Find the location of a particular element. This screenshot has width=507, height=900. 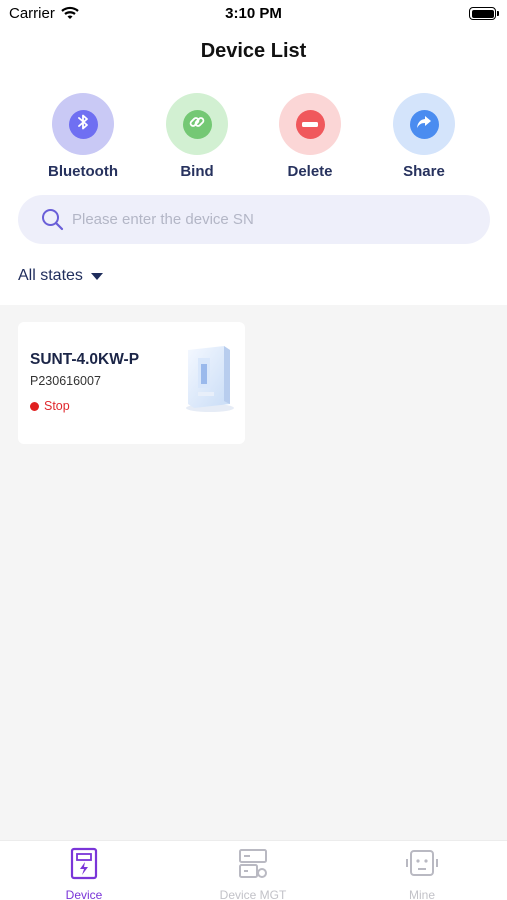

status-bar: Carrier 3:10 PM is located at coordinates (253, 14).